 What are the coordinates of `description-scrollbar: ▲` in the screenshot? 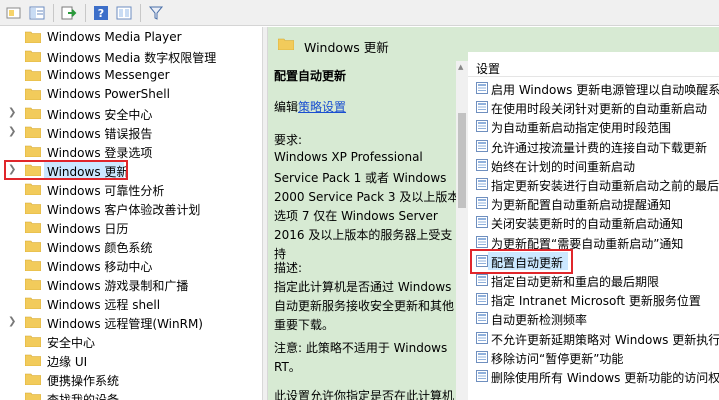 It's located at (462, 230).